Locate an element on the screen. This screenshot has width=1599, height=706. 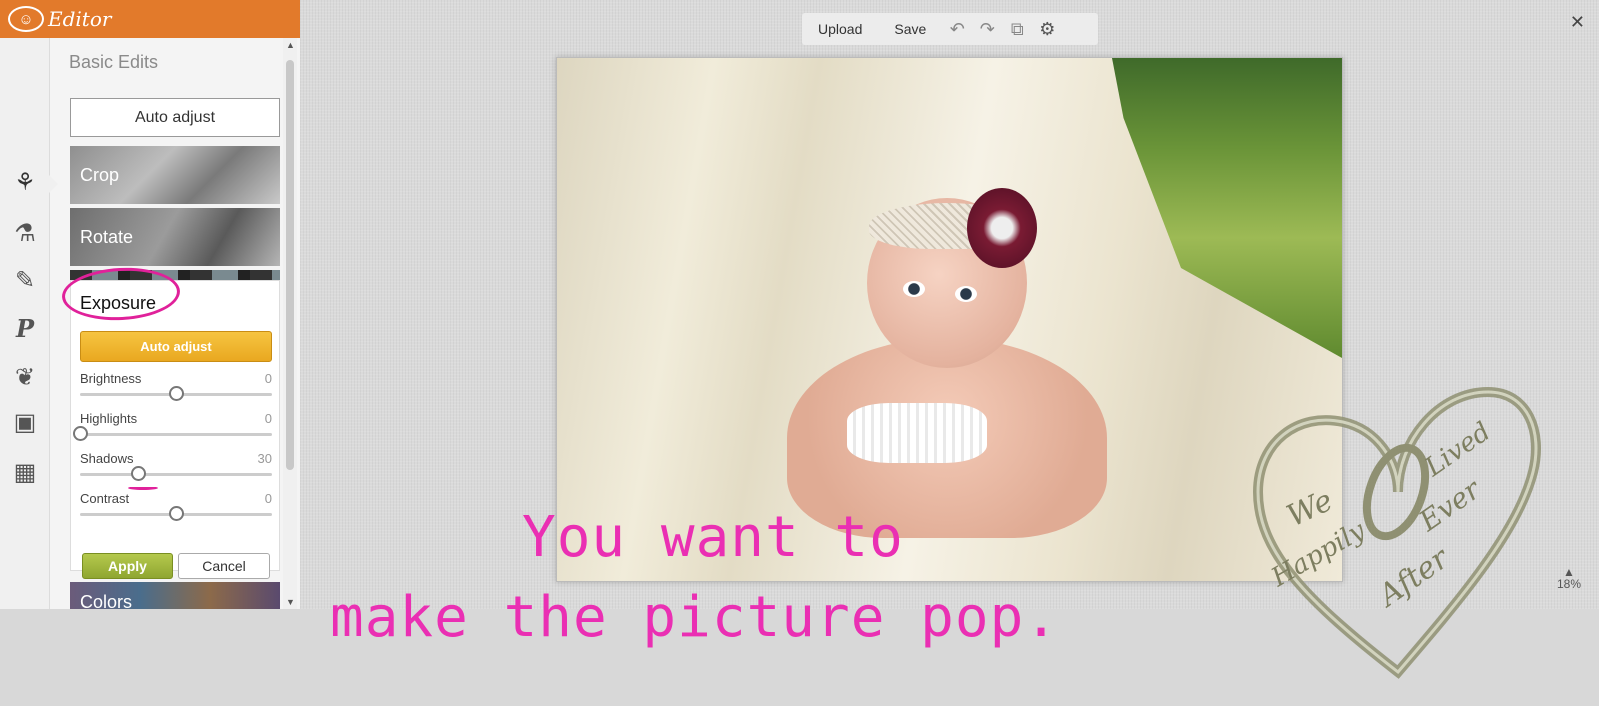
save-button: Save is located at coordinates (910, 29).